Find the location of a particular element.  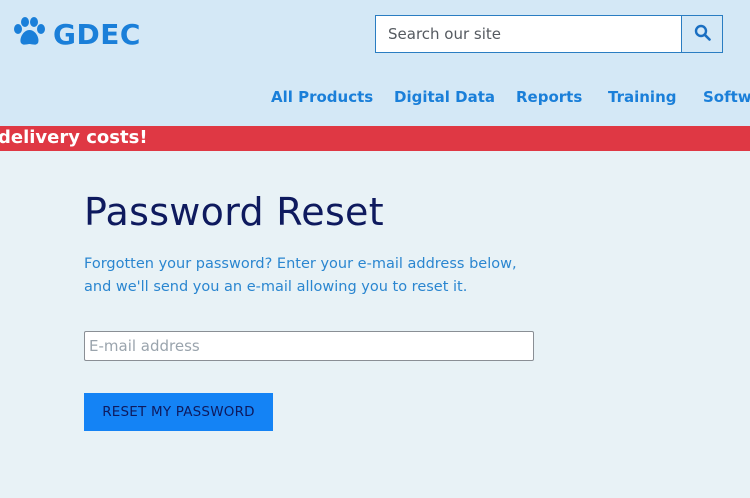

page-title: Password Reset is located at coordinates (234, 212).